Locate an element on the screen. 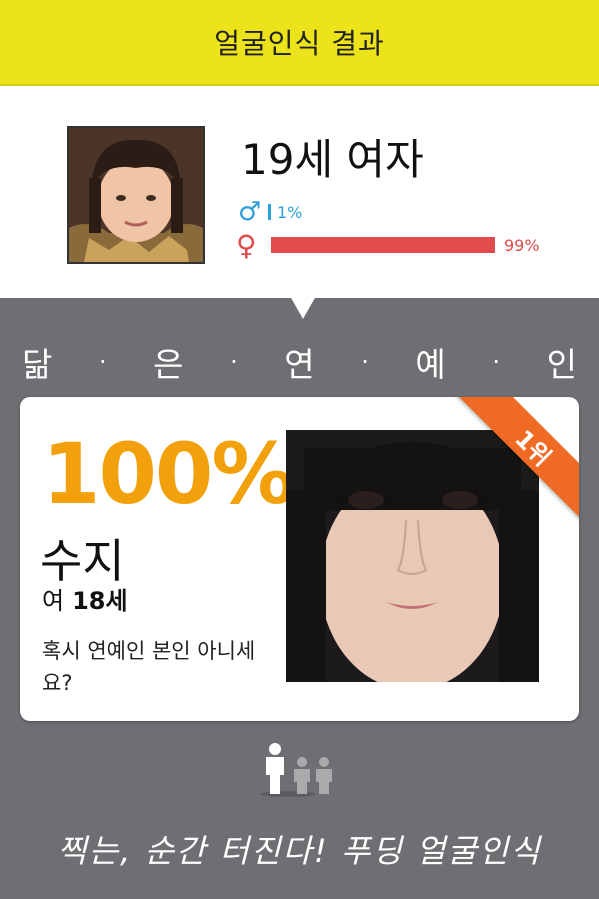  male-icon: ♂ is located at coordinates (250, 212).